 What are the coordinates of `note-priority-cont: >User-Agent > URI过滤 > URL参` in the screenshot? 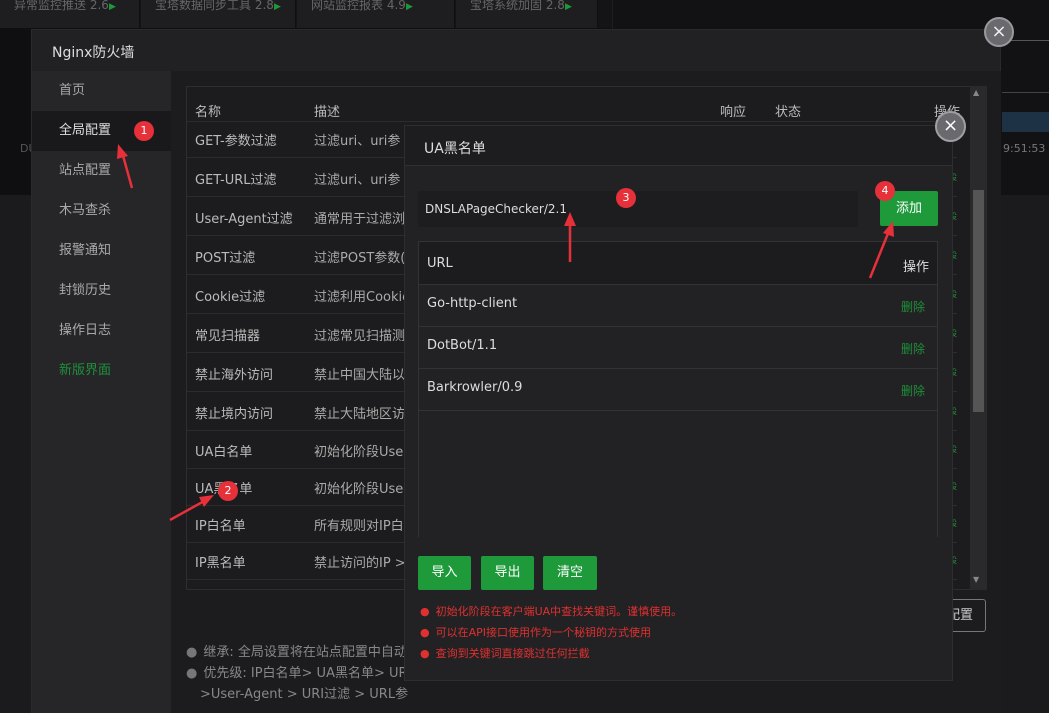 It's located at (304, 694).